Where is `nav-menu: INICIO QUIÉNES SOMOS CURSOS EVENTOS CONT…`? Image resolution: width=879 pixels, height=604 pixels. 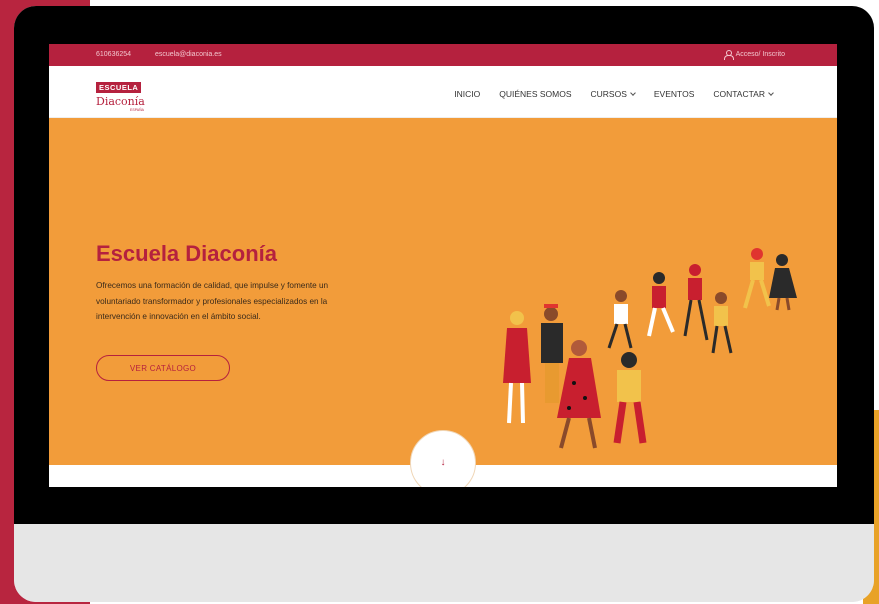
nav-menu: INICIO QUIÉNES SOMOS CURSOS EVENTOS CONT… is located at coordinates (614, 94).